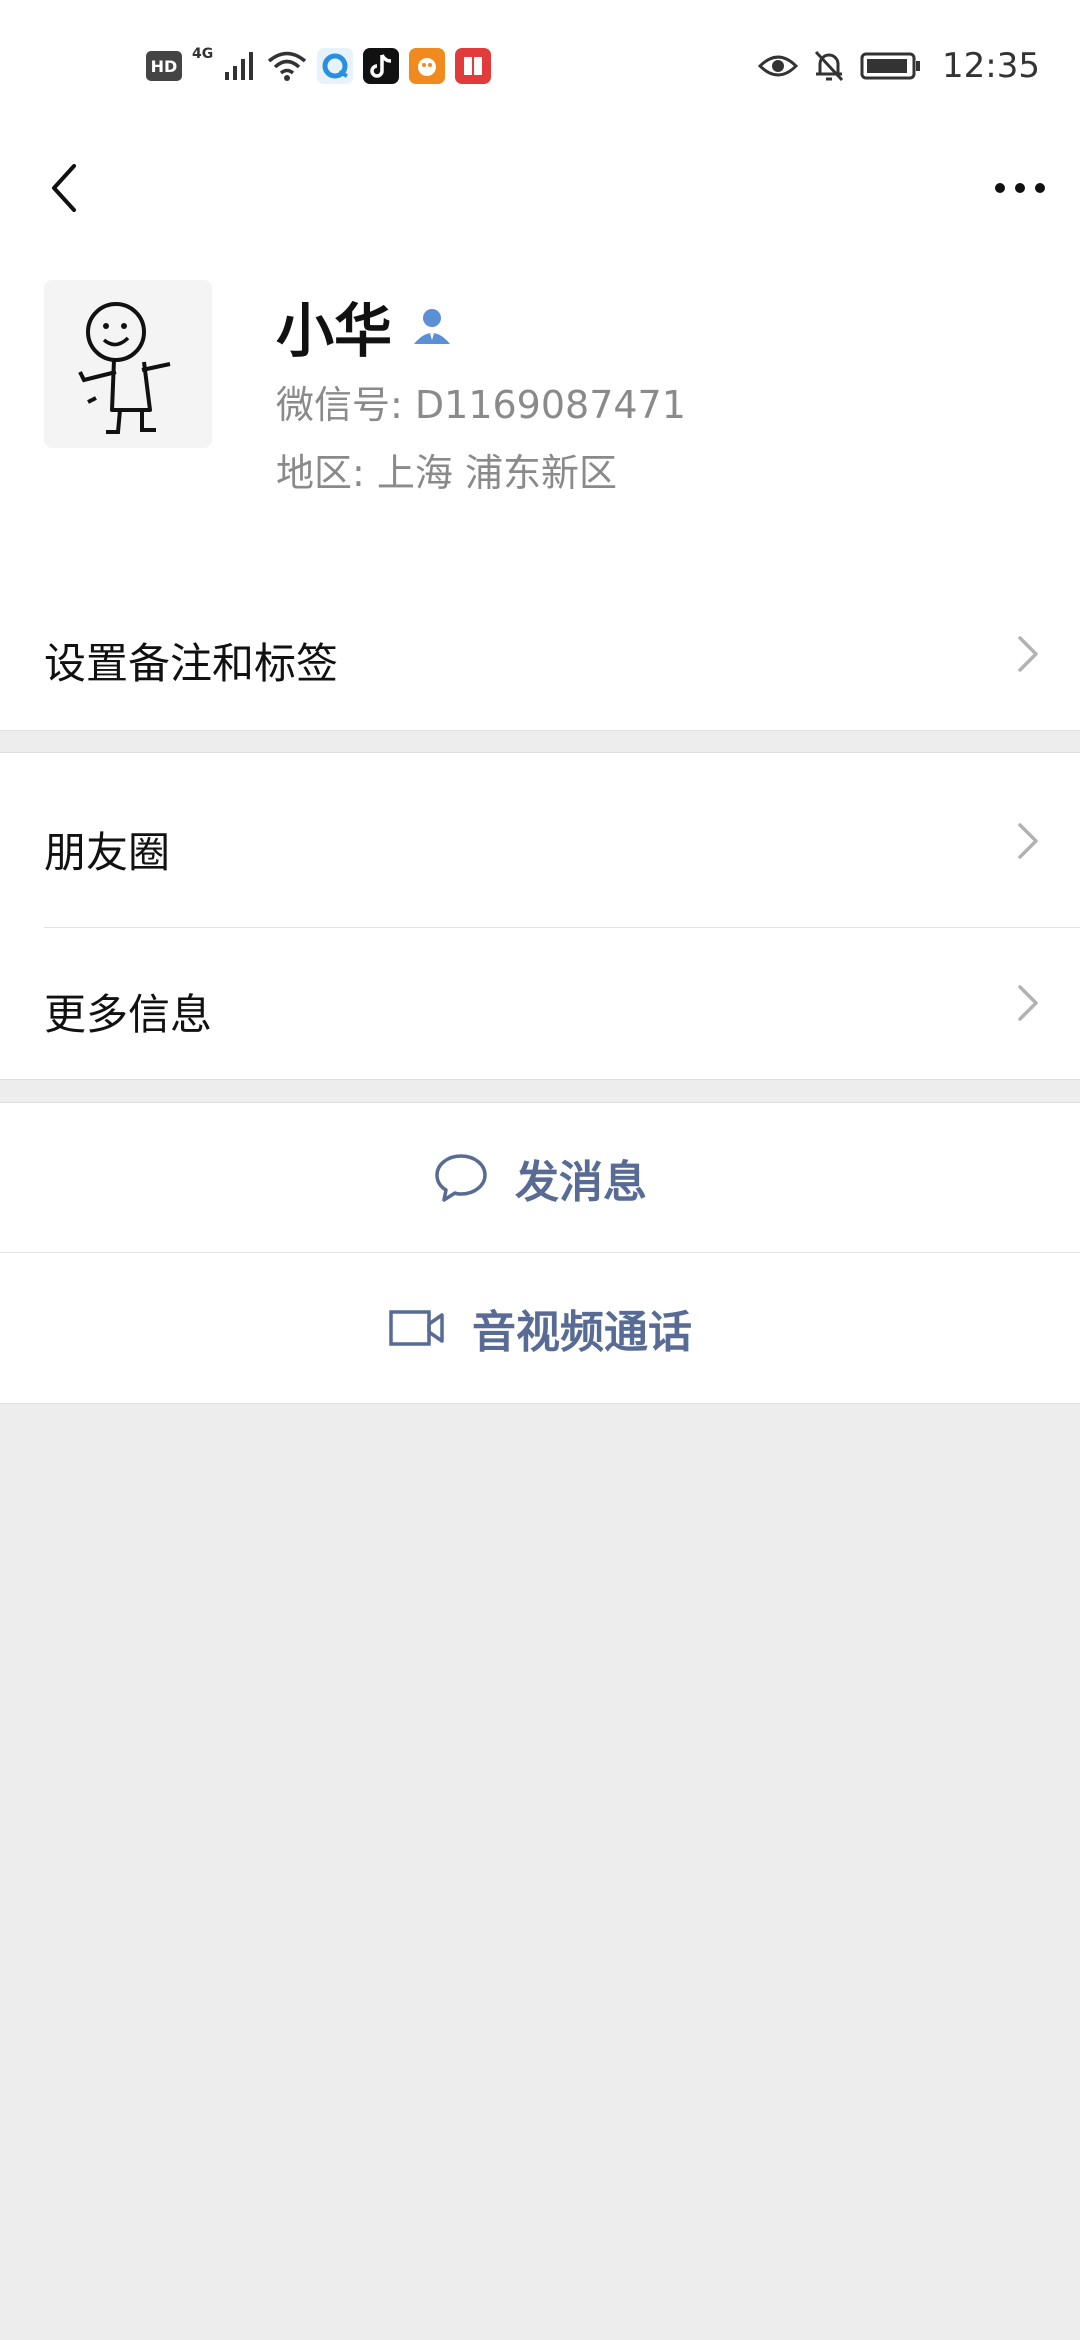 Image resolution: width=1080 pixels, height=2340 pixels. I want to click on more-info-cell: 更多信息, so click(540, 1003).